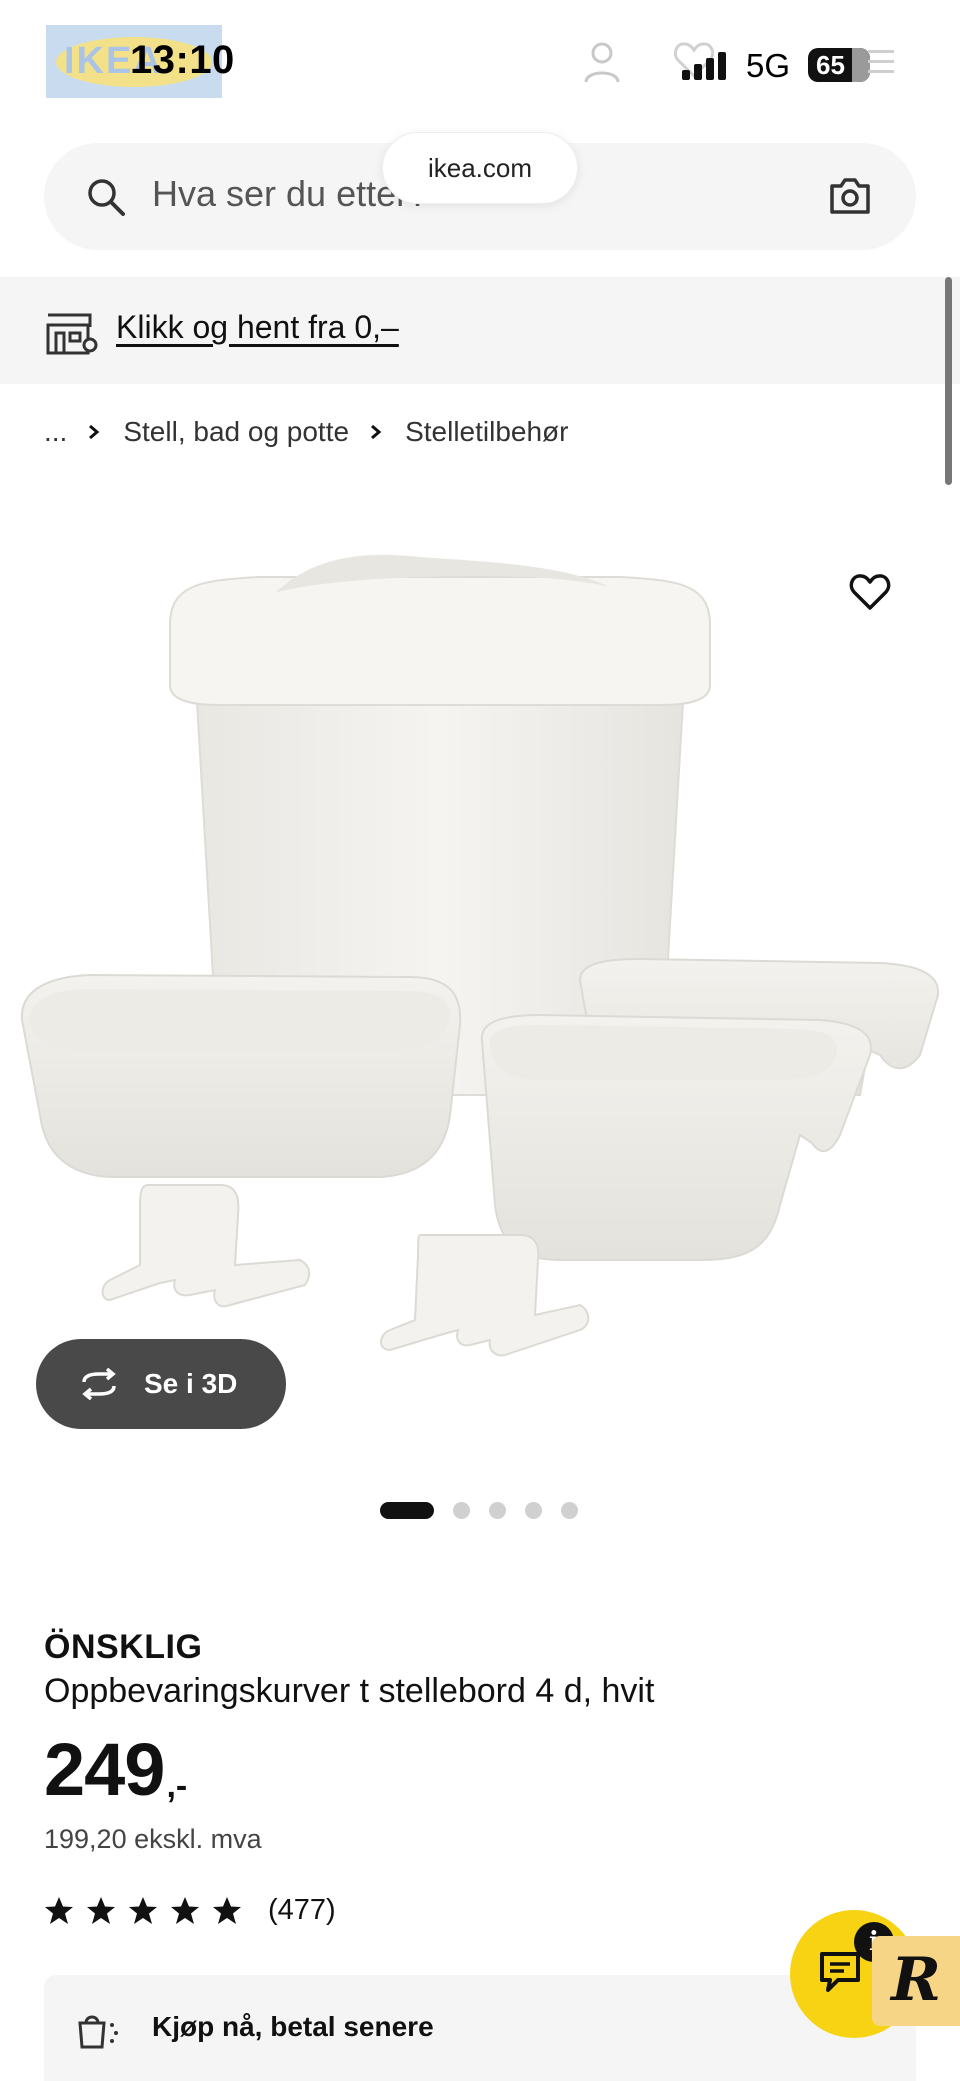  Describe the element at coordinates (153, 1839) in the screenshot. I see `price-excluding-vat: 199,20 ekskl. mva` at that location.